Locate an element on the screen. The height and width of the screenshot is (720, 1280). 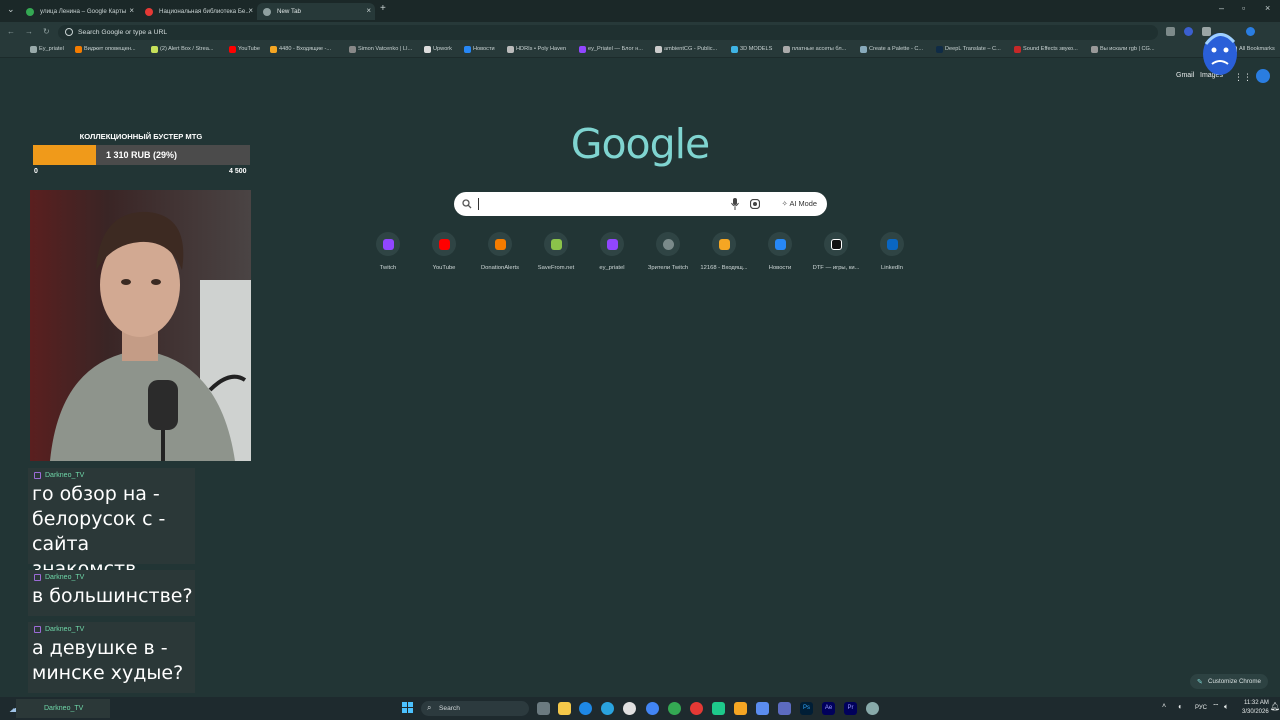
profile-icon is located at coordinates (1250, 31).